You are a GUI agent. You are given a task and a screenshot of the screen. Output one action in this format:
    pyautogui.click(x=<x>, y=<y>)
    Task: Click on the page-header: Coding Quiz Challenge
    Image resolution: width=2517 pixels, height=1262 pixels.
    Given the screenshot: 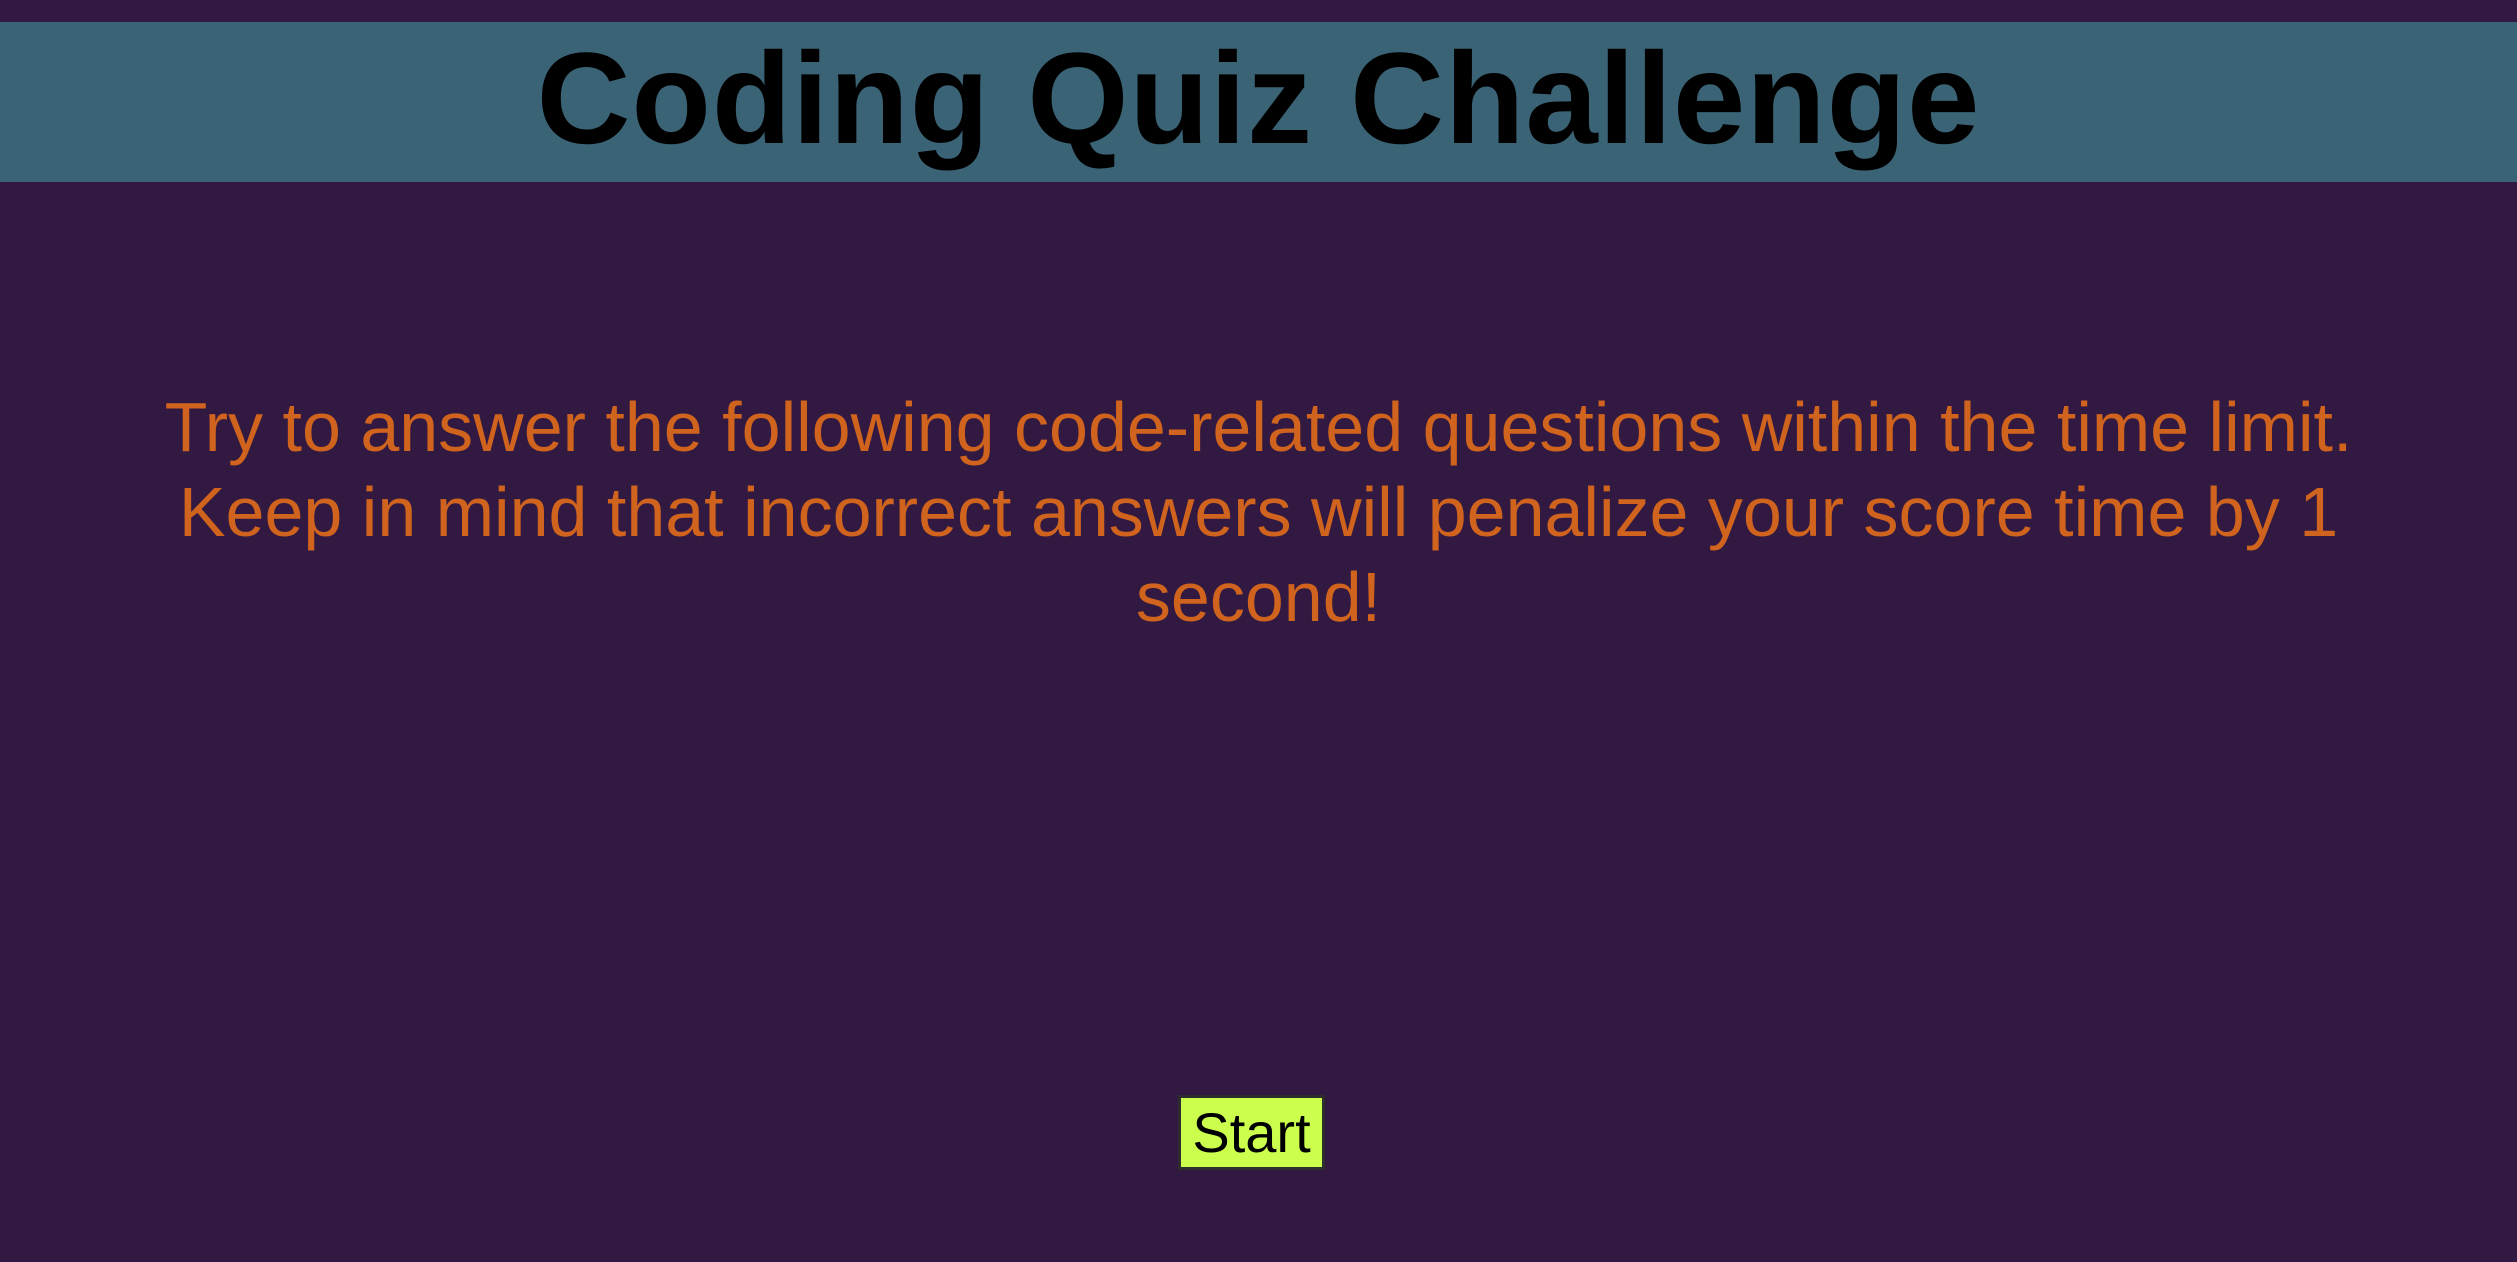 What is the action you would take?
    pyautogui.click(x=1258, y=102)
    